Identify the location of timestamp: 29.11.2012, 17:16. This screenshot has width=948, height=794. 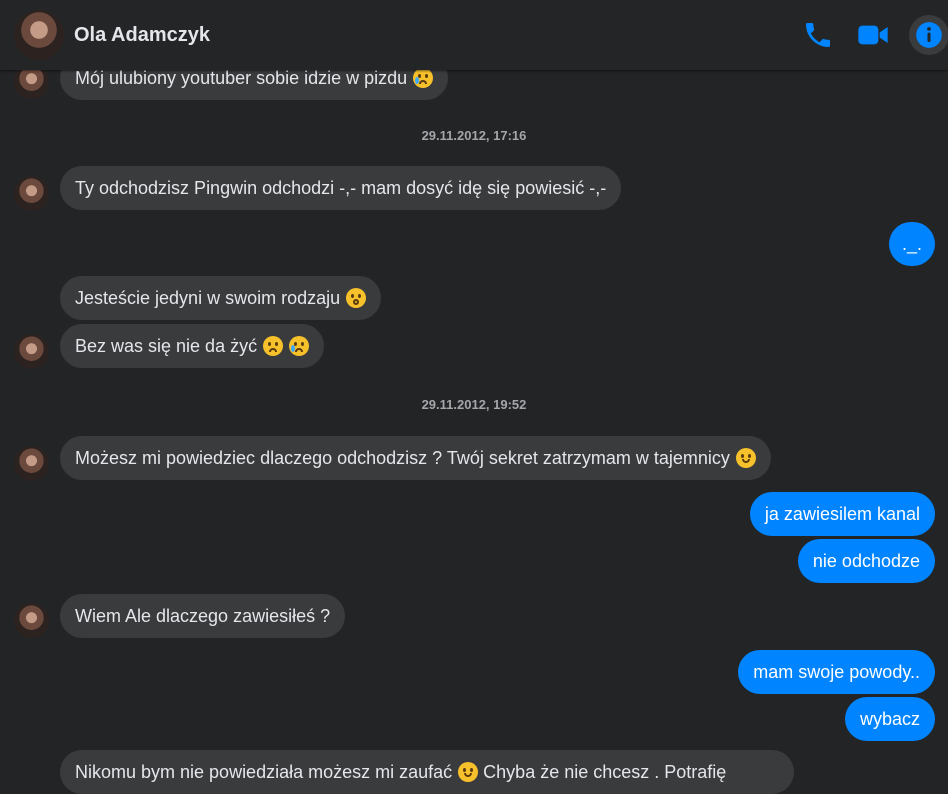
(474, 135).